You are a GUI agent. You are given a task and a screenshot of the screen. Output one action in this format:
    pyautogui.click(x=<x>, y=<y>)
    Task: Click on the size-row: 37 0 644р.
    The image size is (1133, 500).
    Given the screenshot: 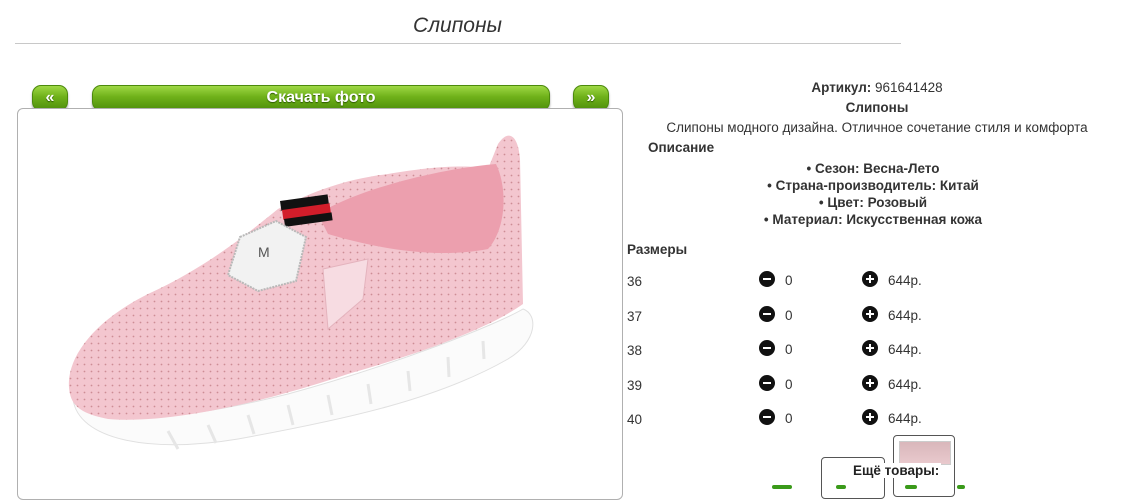 What is the action you would take?
    pyautogui.click(x=792, y=317)
    